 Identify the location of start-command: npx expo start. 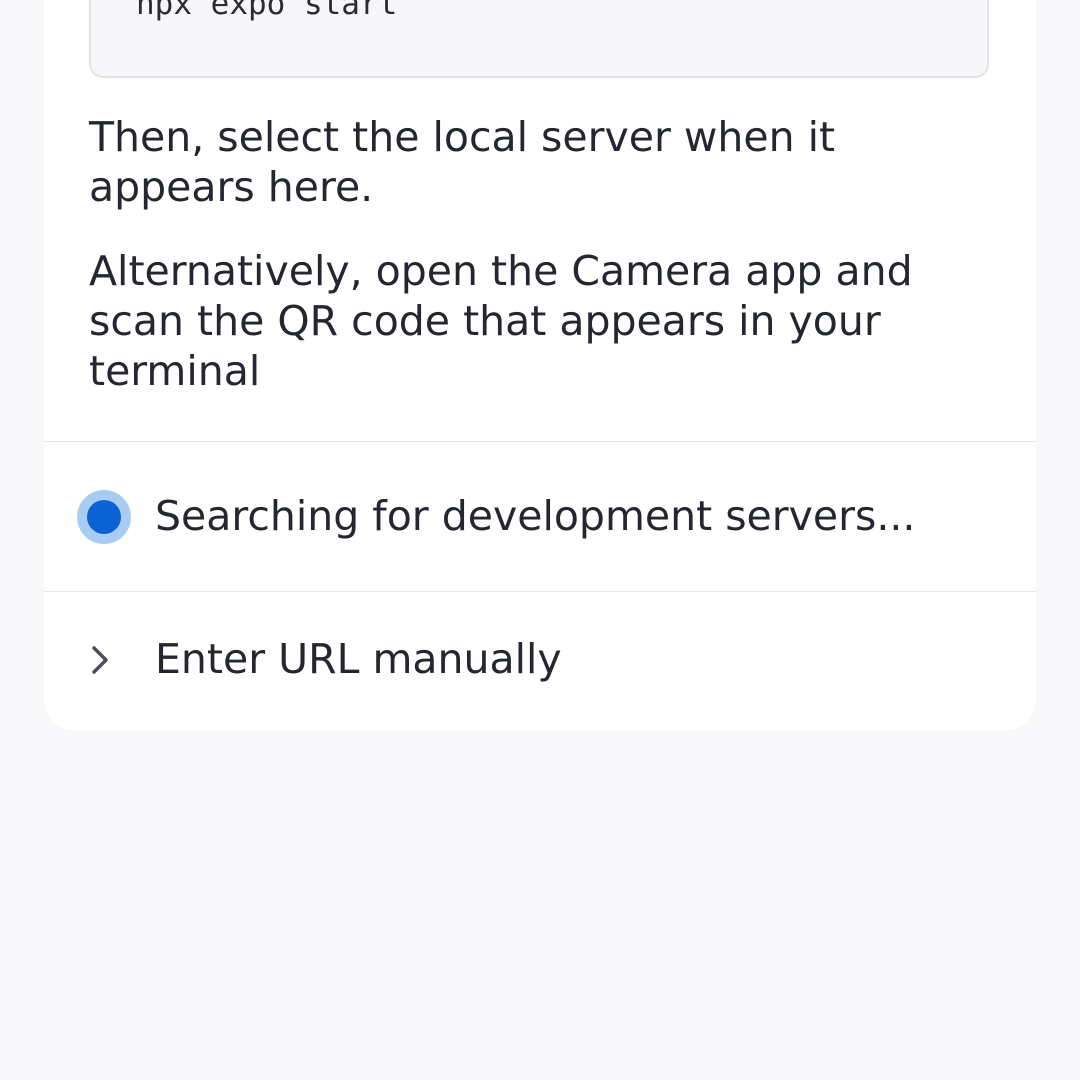
(267, 11).